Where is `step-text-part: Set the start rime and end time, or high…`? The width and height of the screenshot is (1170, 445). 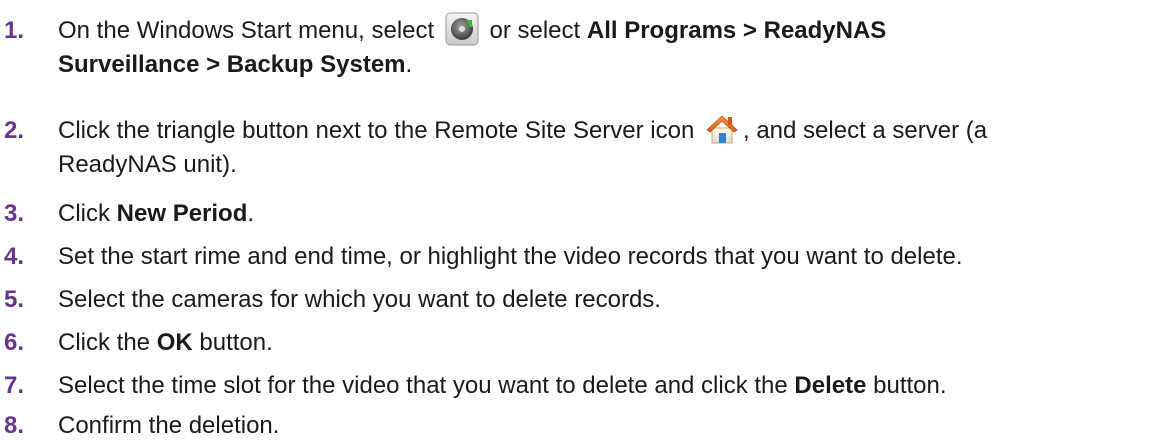
step-text-part: Set the start rime and end time, or high… is located at coordinates (510, 256).